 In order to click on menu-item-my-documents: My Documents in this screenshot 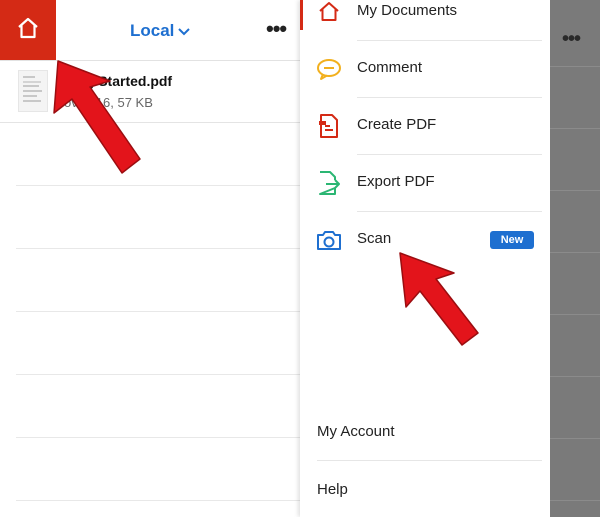, I will do `click(425, 20)`.